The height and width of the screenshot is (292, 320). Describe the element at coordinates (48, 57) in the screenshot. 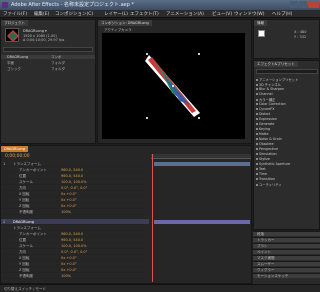

I see `project-item-row: DRAGRLong コンポ` at that location.